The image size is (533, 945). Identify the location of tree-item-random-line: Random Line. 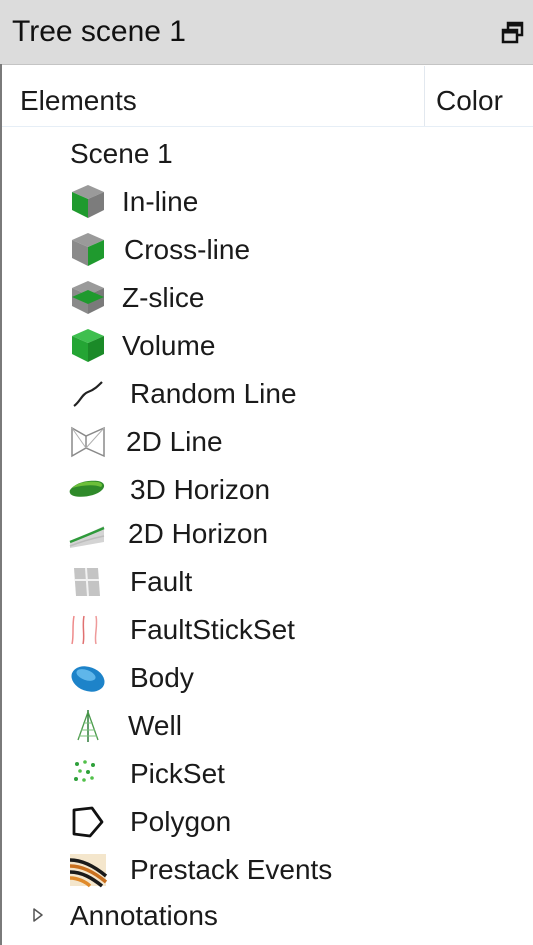
(266, 394).